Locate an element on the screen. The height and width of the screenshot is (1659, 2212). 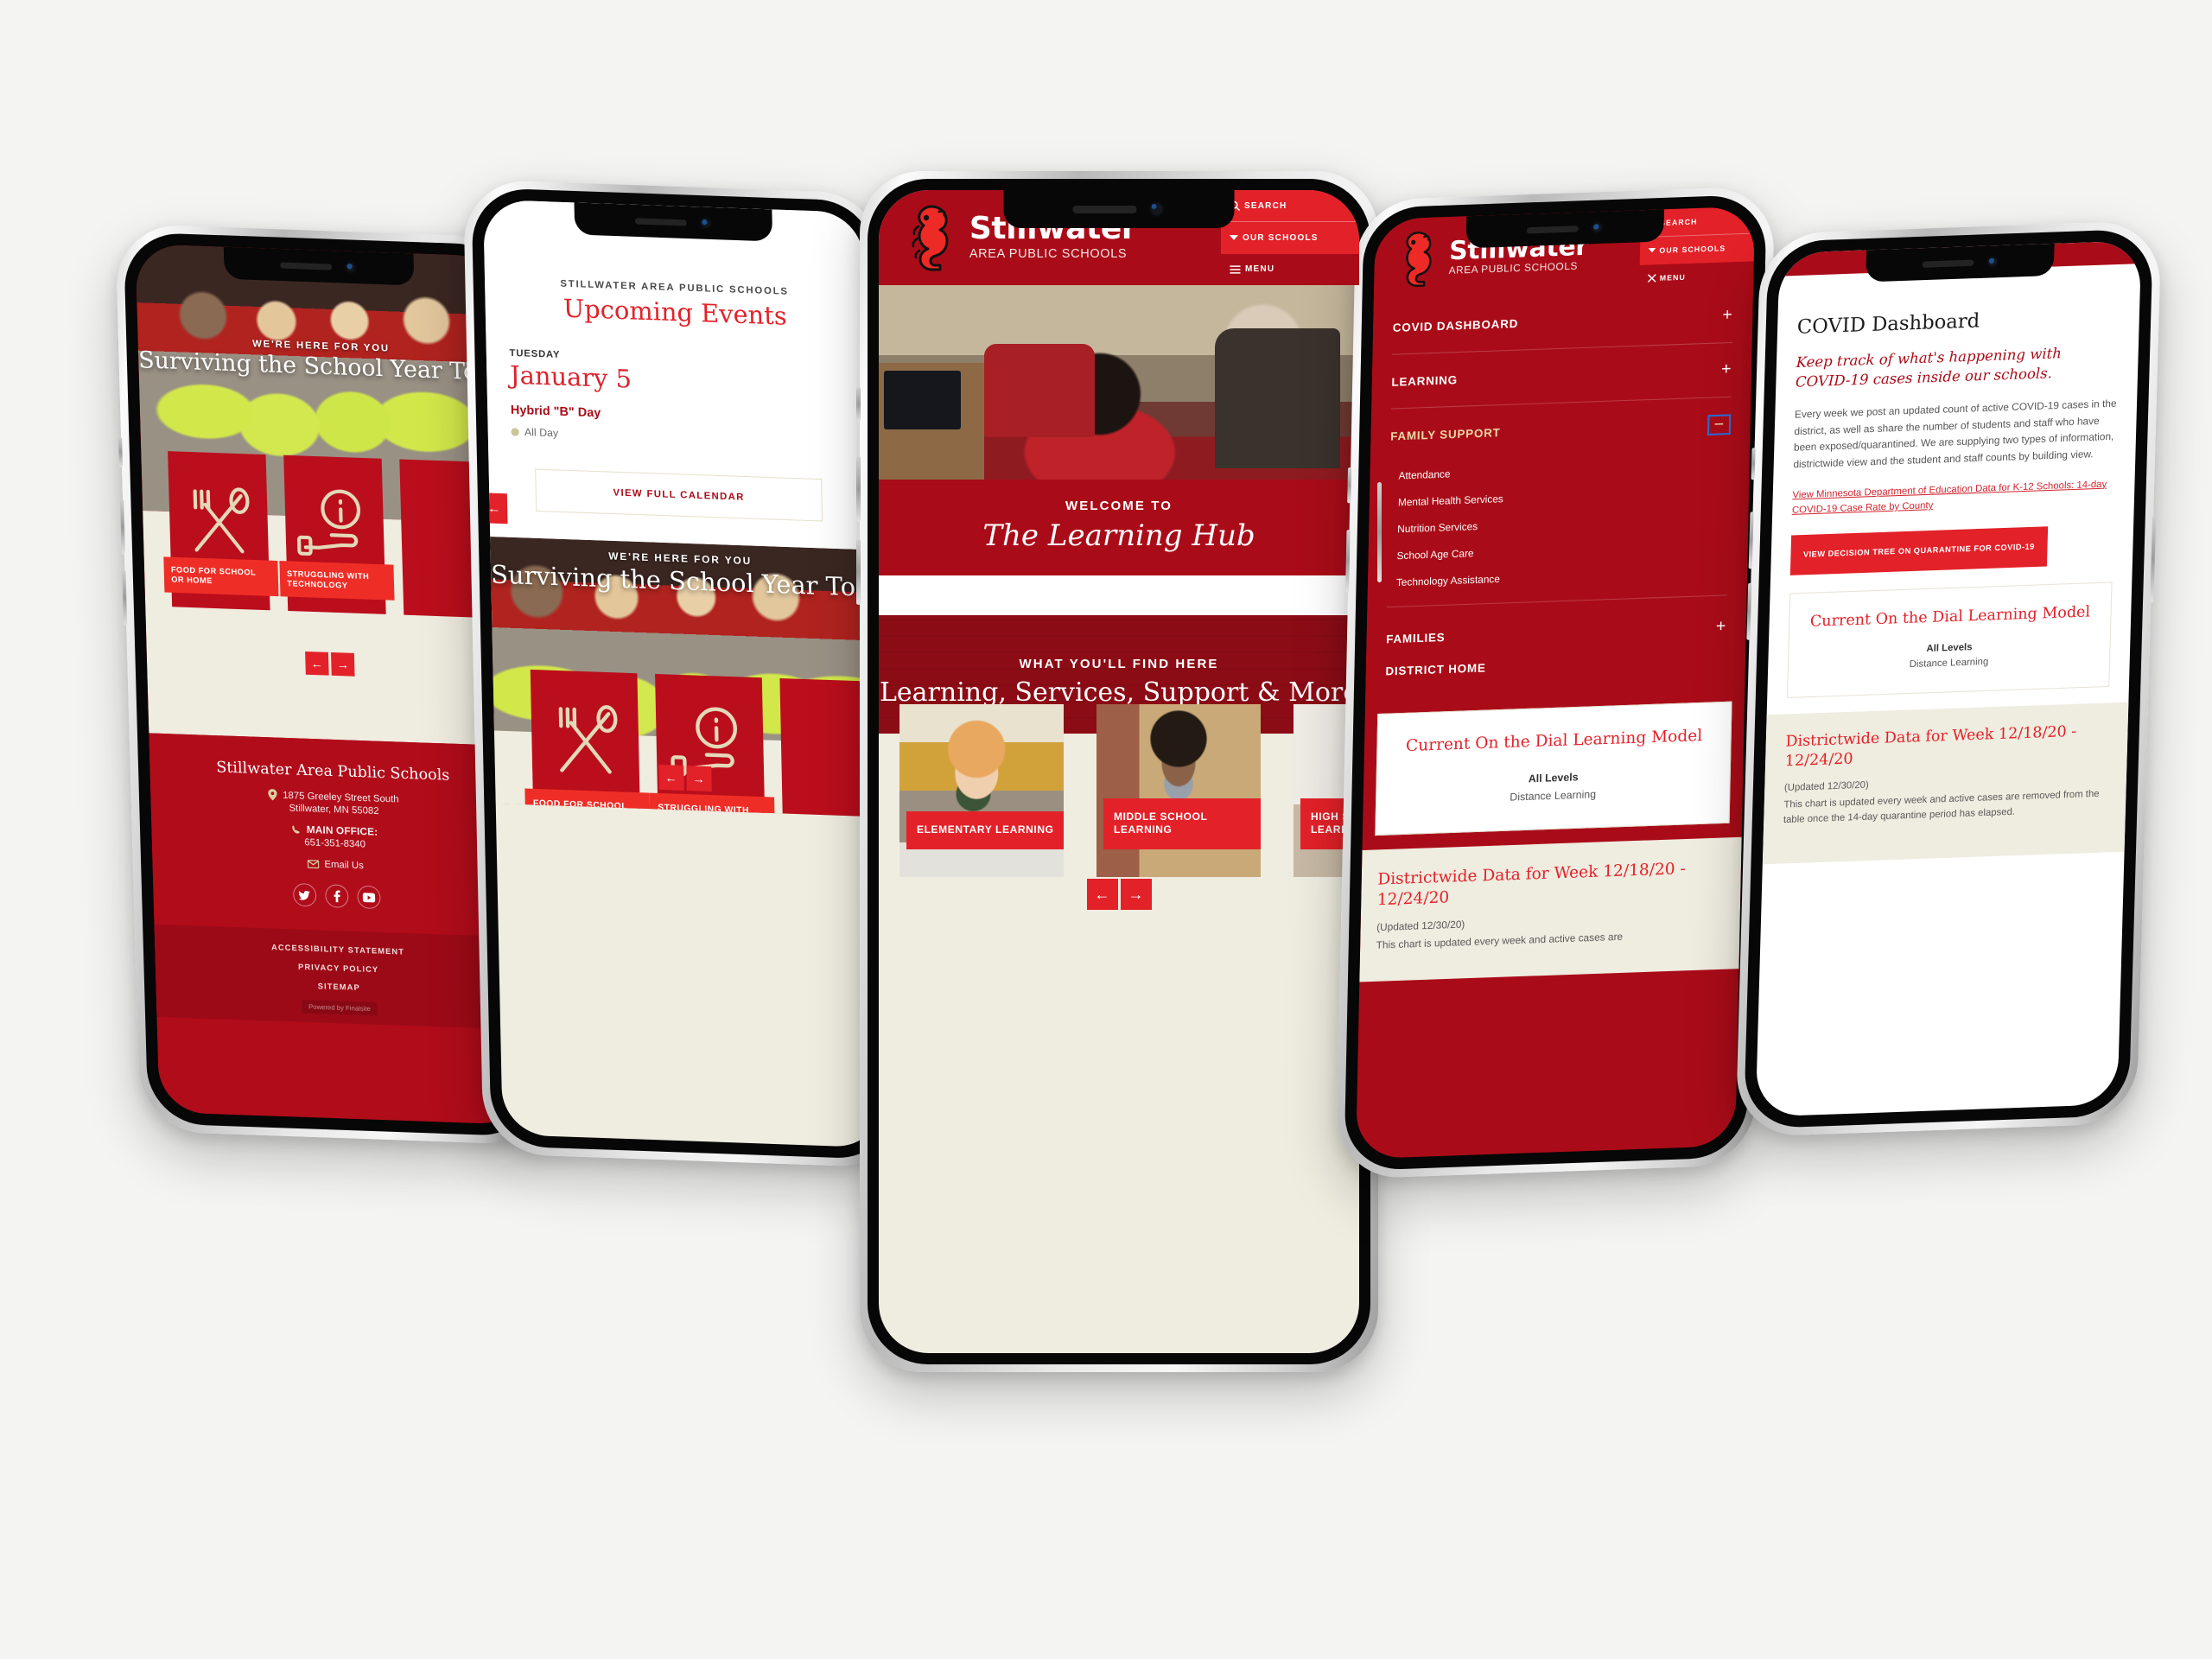
p2-events-prev-button: ← is located at coordinates (495, 508).